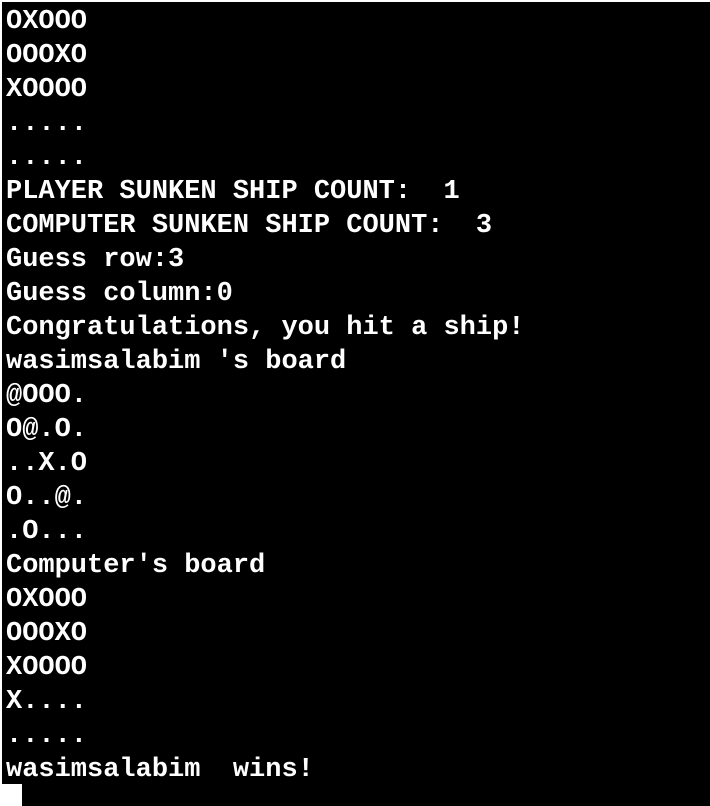  I want to click on player-sunken-count: PLAYER SUNKEN SHIP COUNT: 1, so click(233, 192).